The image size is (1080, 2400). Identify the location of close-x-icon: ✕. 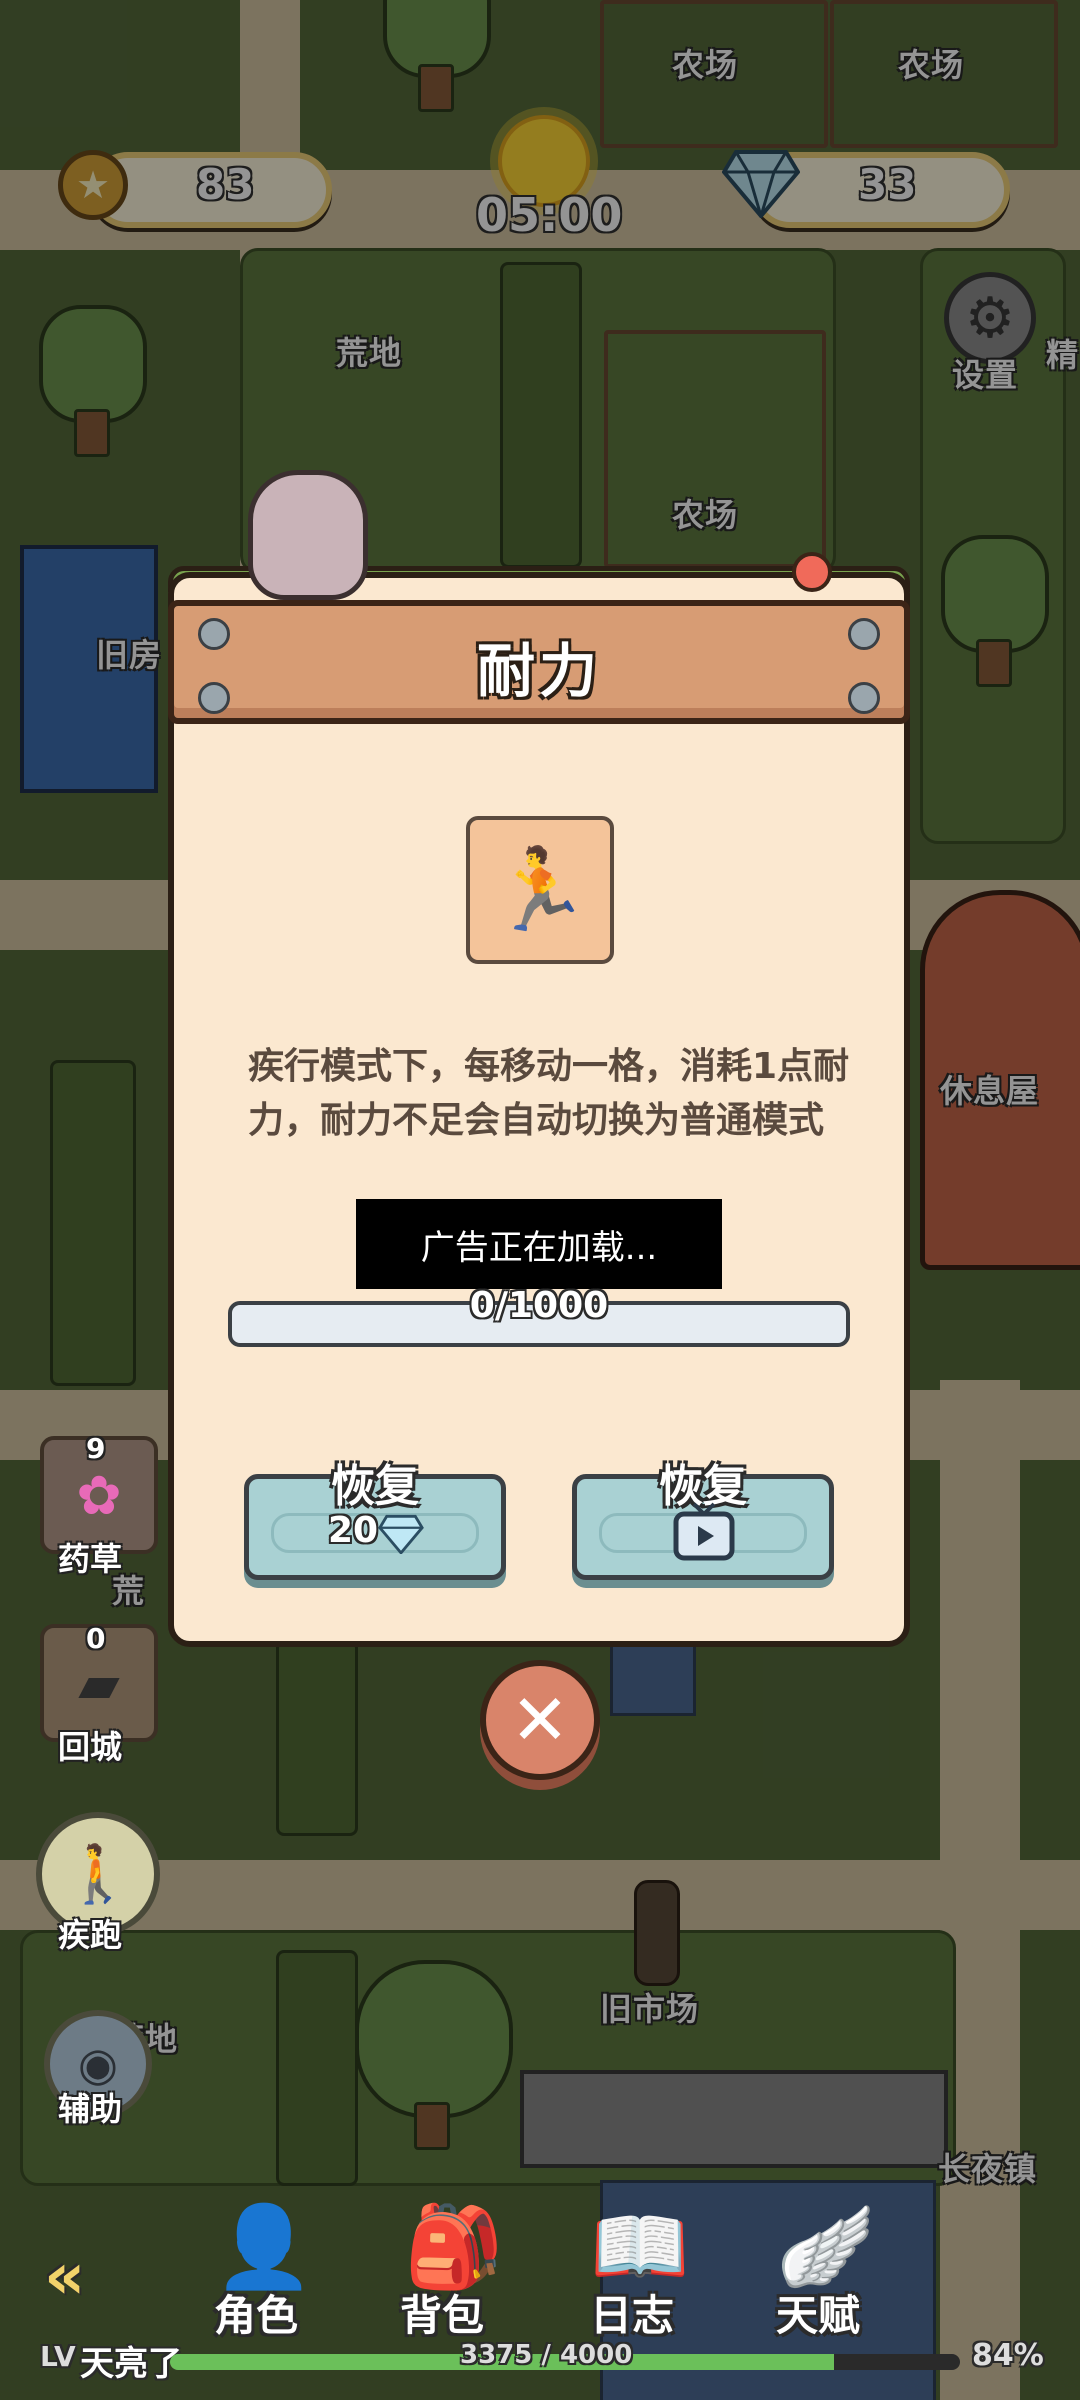
(540, 1720).